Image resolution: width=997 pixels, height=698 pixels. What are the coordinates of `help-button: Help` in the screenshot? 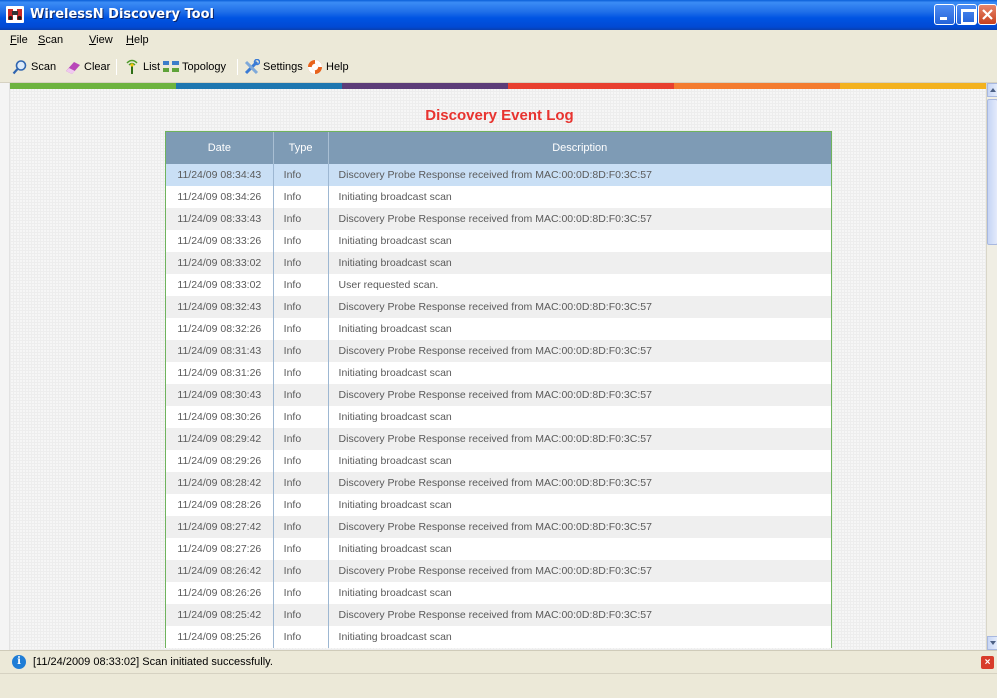 It's located at (328, 67).